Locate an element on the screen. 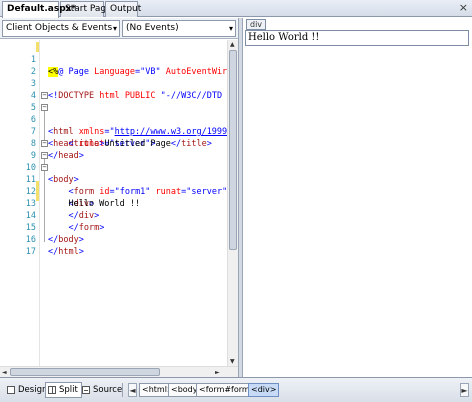 This screenshot has height=402, width=472. view-button-label: Source is located at coordinates (108, 390).